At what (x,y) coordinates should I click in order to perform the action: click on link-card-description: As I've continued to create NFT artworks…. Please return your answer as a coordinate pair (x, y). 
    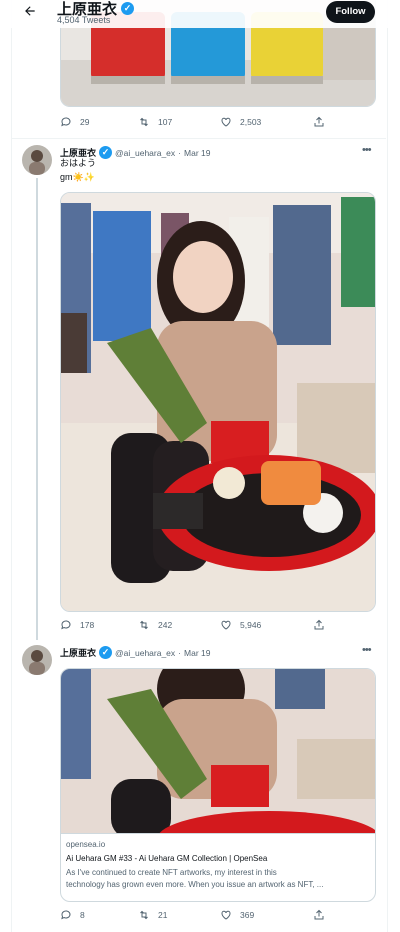
    Looking at the image, I should click on (171, 872).